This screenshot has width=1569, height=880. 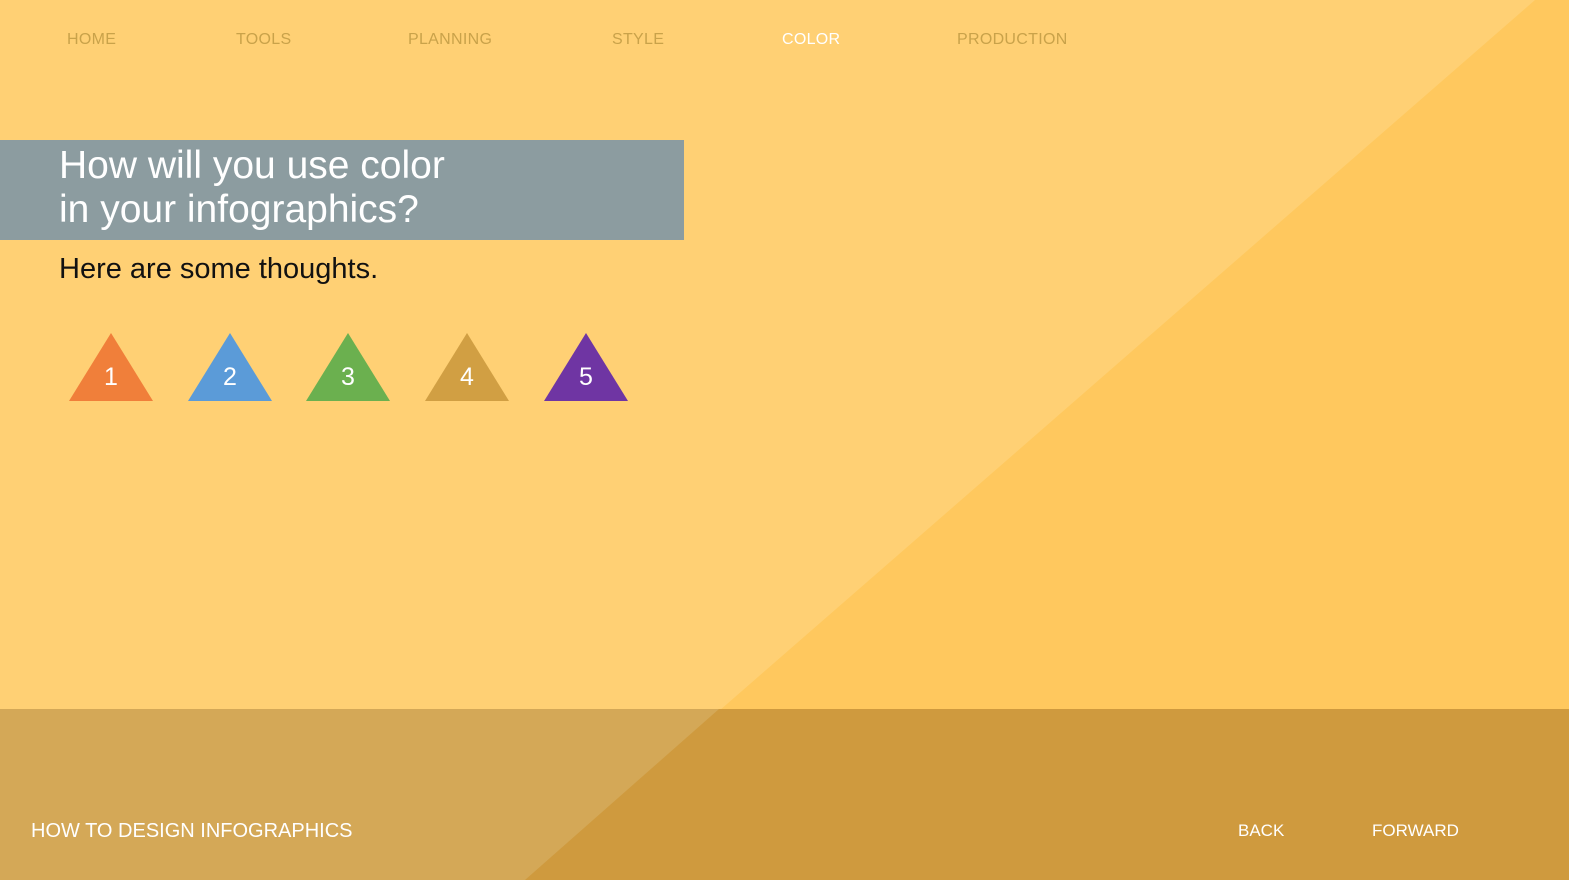 What do you see at coordinates (263, 40) in the screenshot?
I see `nav-tools: TOOLS` at bounding box center [263, 40].